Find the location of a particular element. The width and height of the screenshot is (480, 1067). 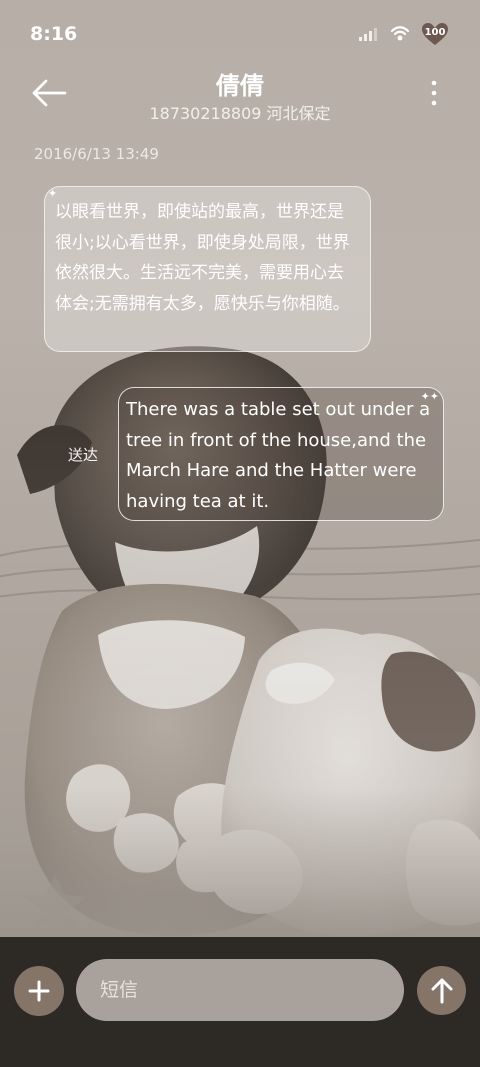

plus-icon is located at coordinates (39, 991).